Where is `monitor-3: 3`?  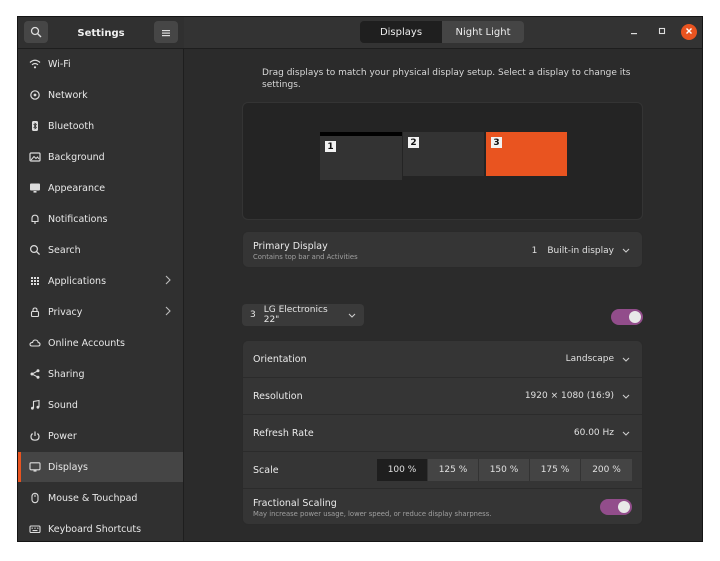 monitor-3: 3 is located at coordinates (526, 154).